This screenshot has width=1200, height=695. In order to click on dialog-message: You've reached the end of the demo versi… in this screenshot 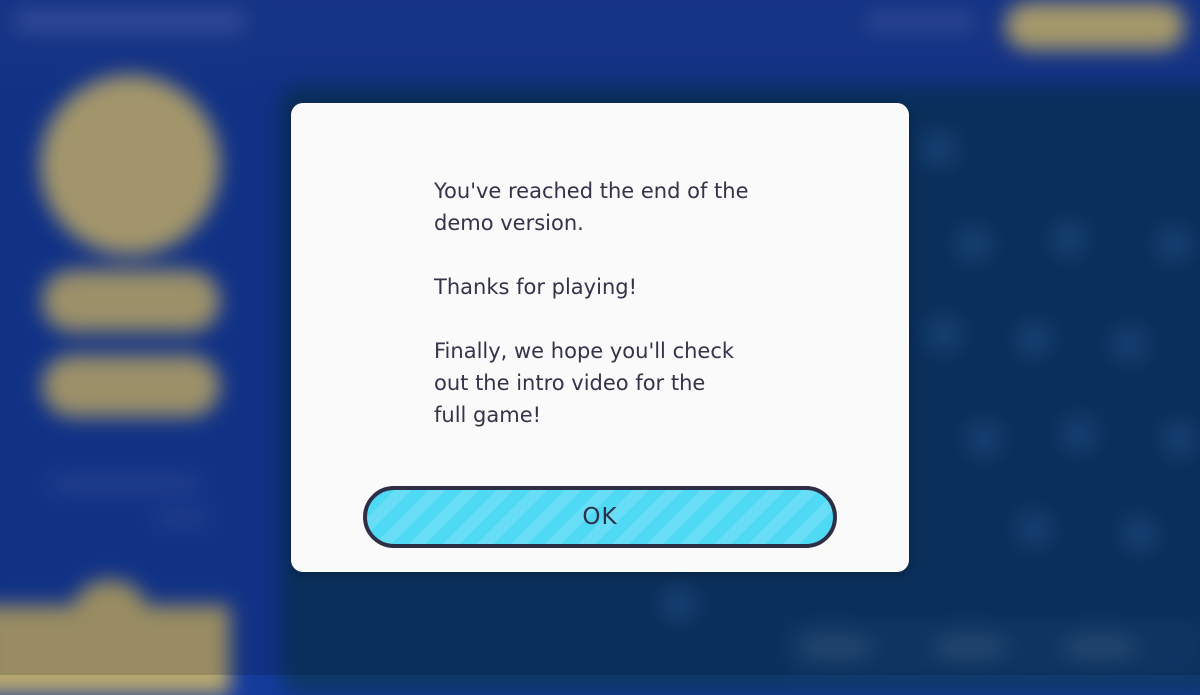, I will do `click(634, 303)`.